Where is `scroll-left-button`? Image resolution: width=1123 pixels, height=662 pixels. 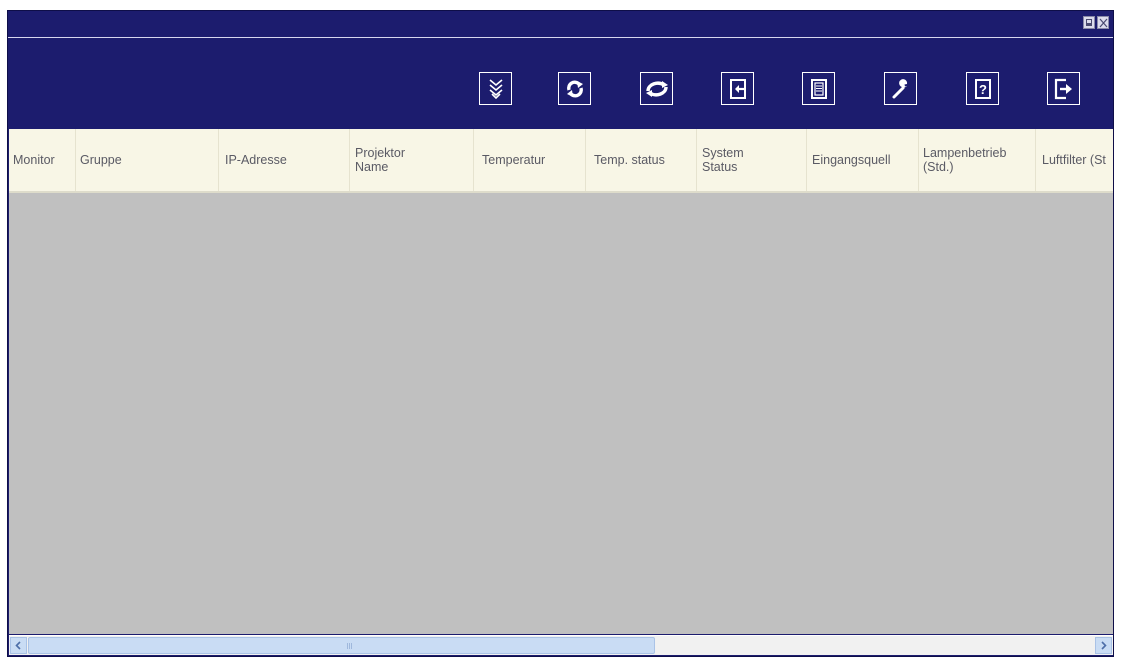 scroll-left-button is located at coordinates (18, 645).